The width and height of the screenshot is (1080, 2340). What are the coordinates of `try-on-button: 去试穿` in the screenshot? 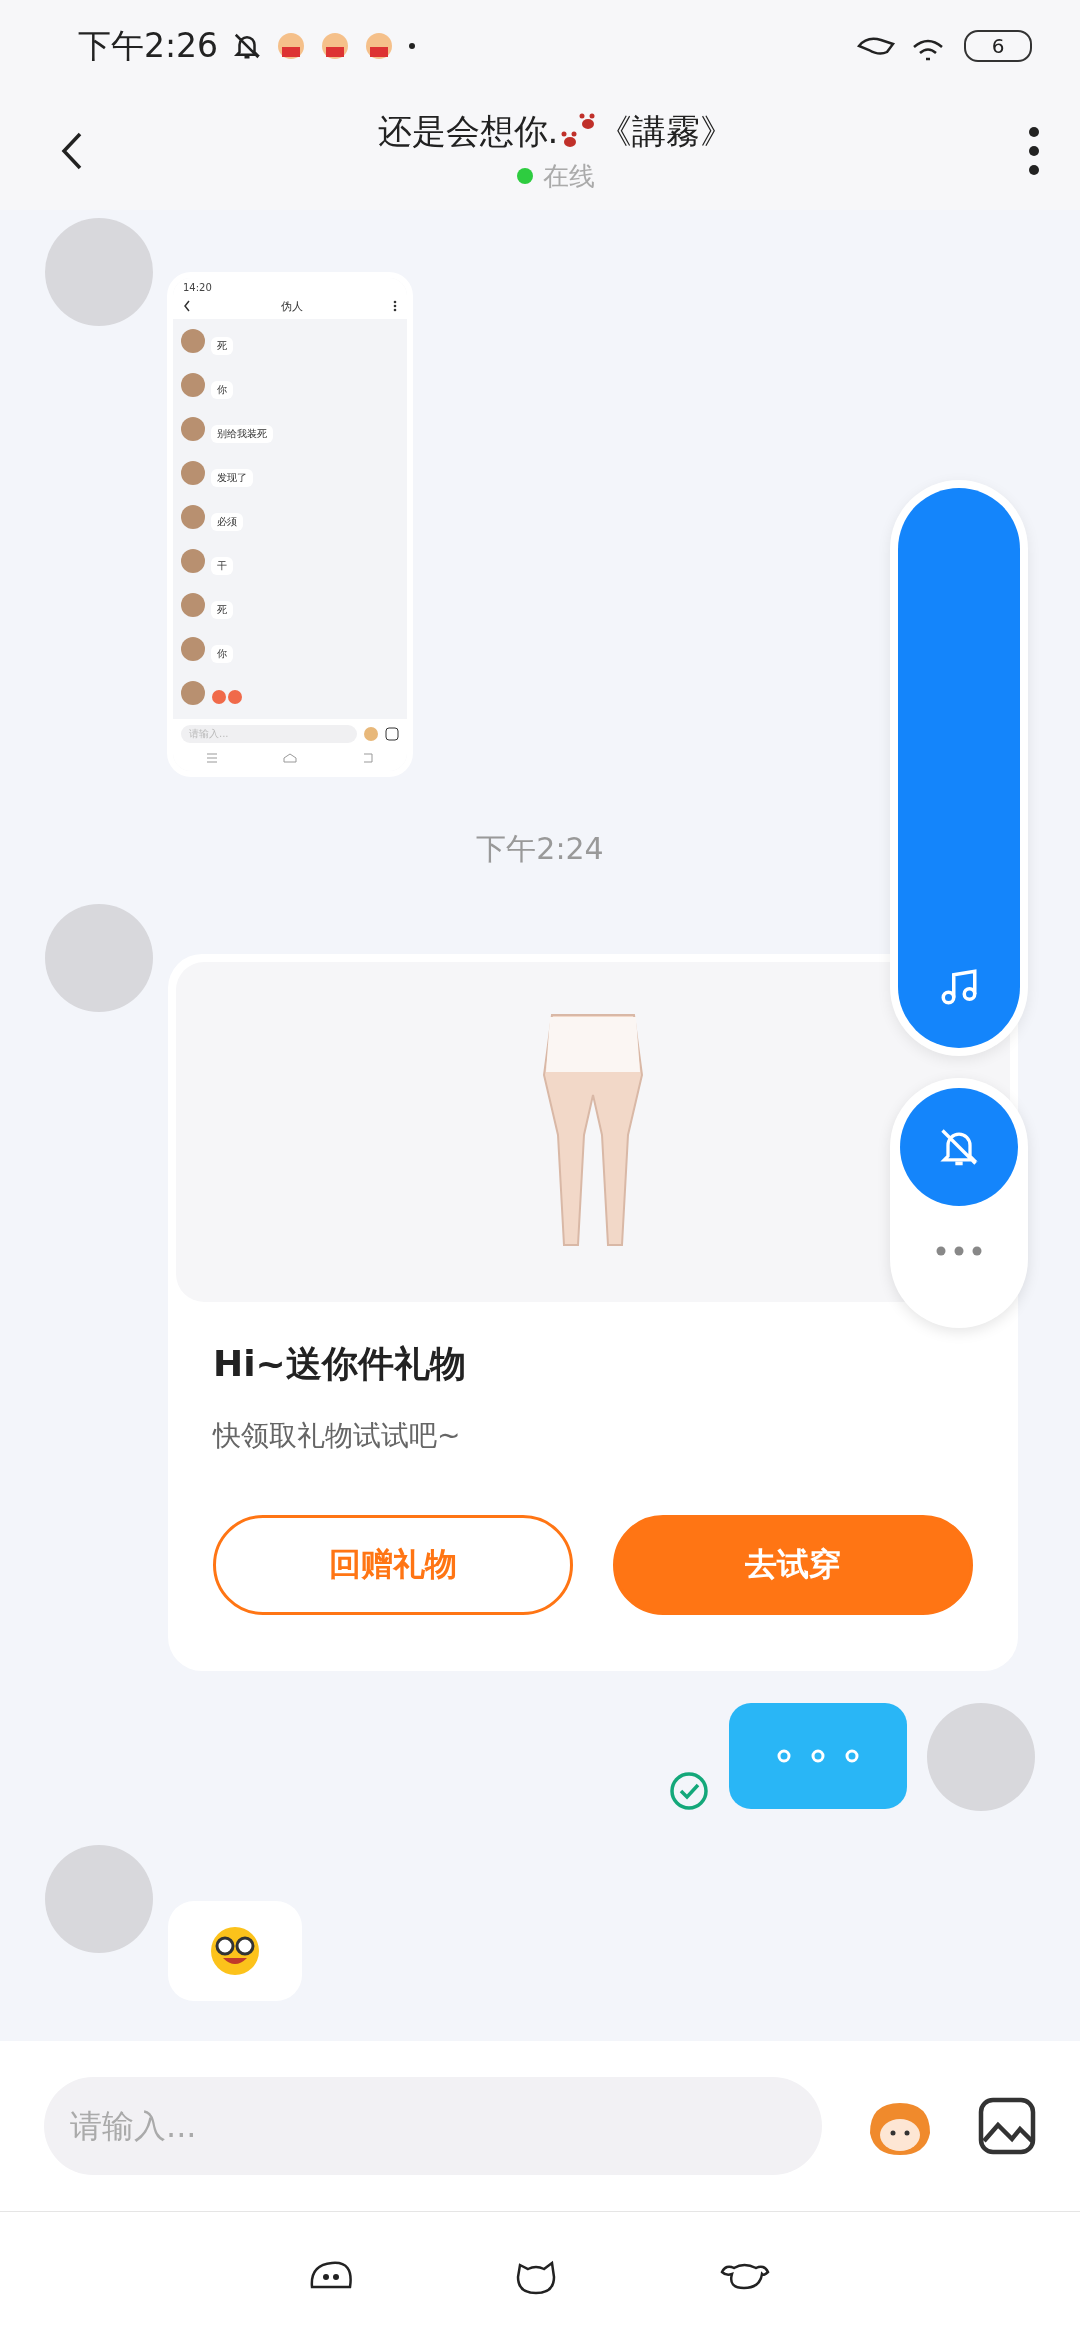 It's located at (793, 1565).